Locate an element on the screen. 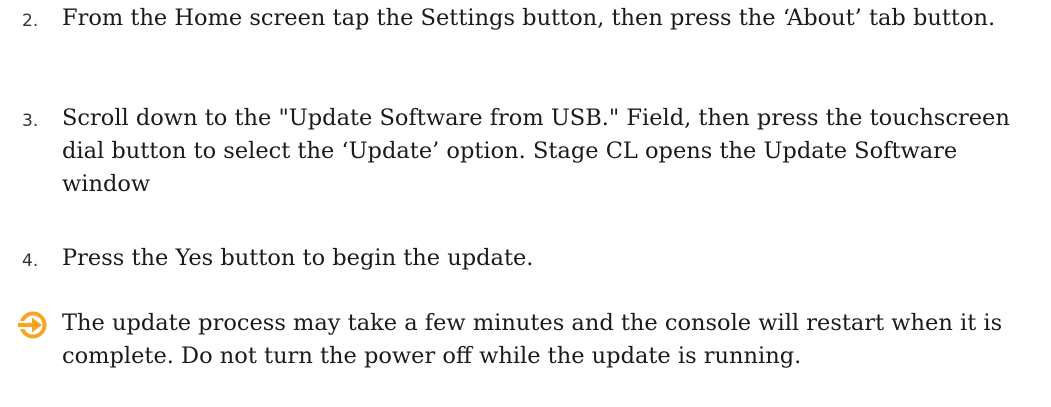 This screenshot has height=407, width=1051. step-number: 4. is located at coordinates (30, 261).